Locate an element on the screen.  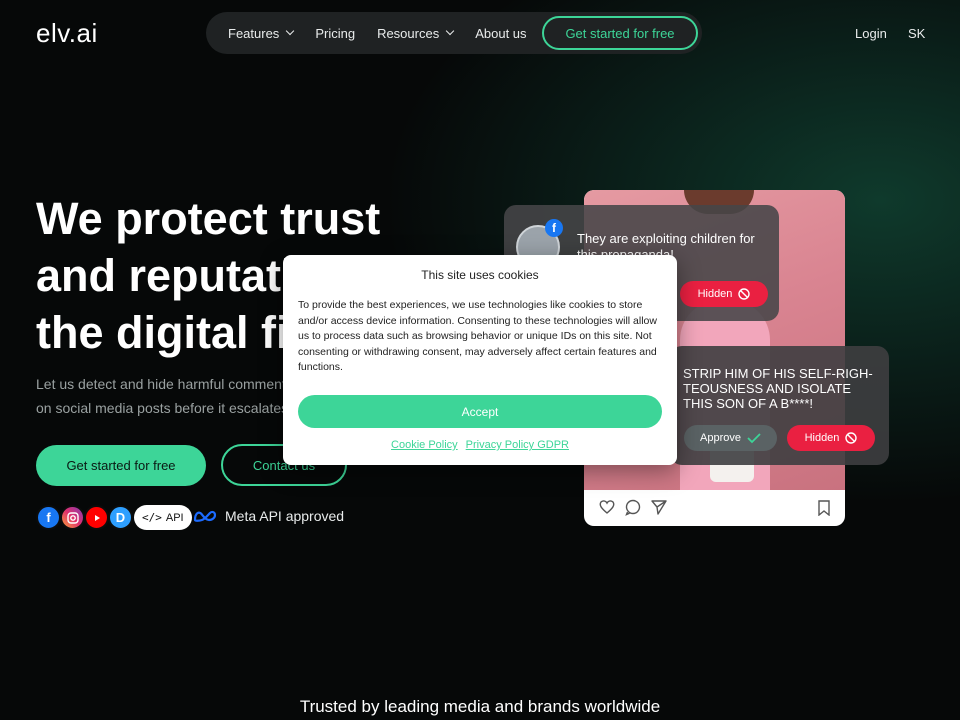
language-switch: SK is located at coordinates (916, 33).